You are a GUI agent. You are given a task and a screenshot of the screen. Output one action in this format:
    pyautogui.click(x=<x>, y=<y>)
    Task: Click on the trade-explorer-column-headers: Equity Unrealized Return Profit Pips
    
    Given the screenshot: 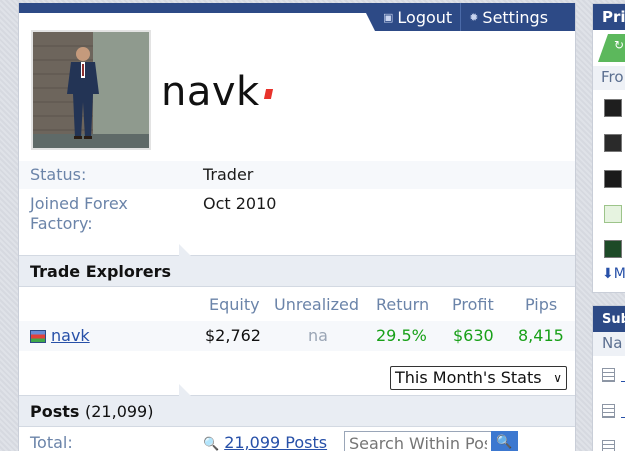 What is the action you would take?
    pyautogui.click(x=297, y=308)
    